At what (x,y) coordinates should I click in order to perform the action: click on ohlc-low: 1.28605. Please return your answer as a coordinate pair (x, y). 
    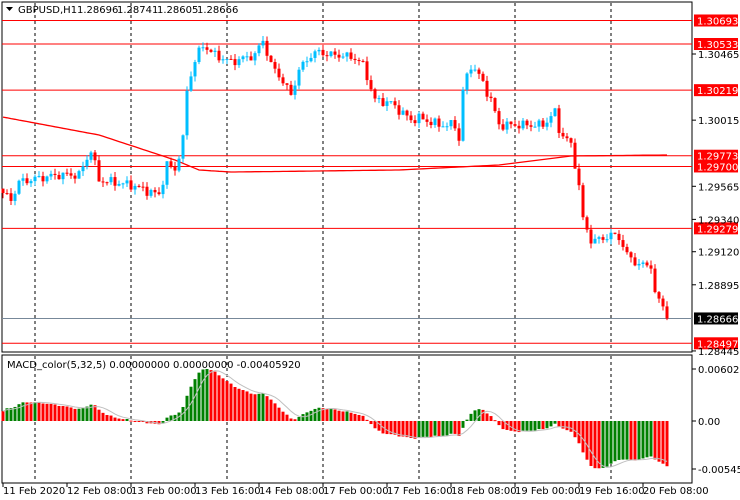
    Looking at the image, I should click on (177, 10).